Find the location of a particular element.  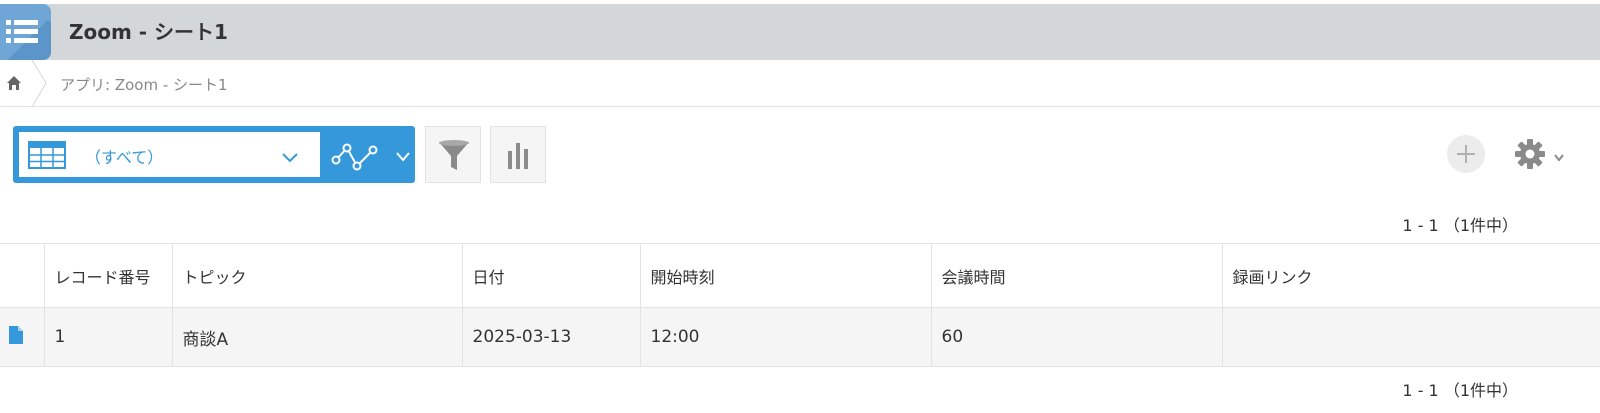

view-dropdown: （すべて） is located at coordinates (169, 154).